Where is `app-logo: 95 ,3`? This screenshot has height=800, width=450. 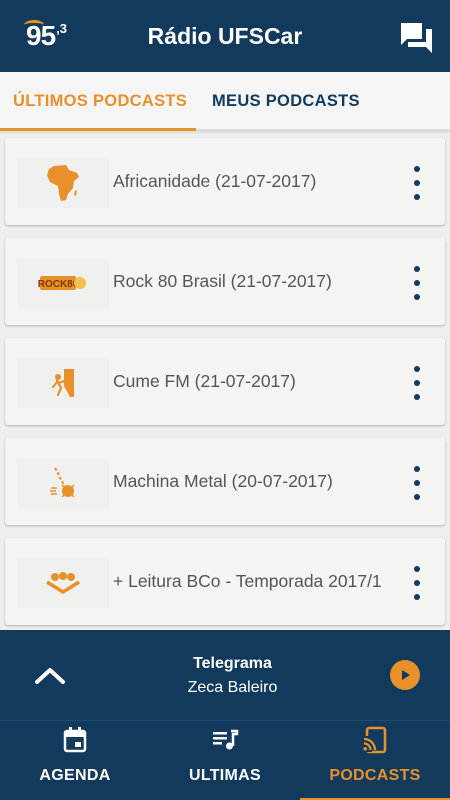 app-logo: 95 ,3 is located at coordinates (45, 35).